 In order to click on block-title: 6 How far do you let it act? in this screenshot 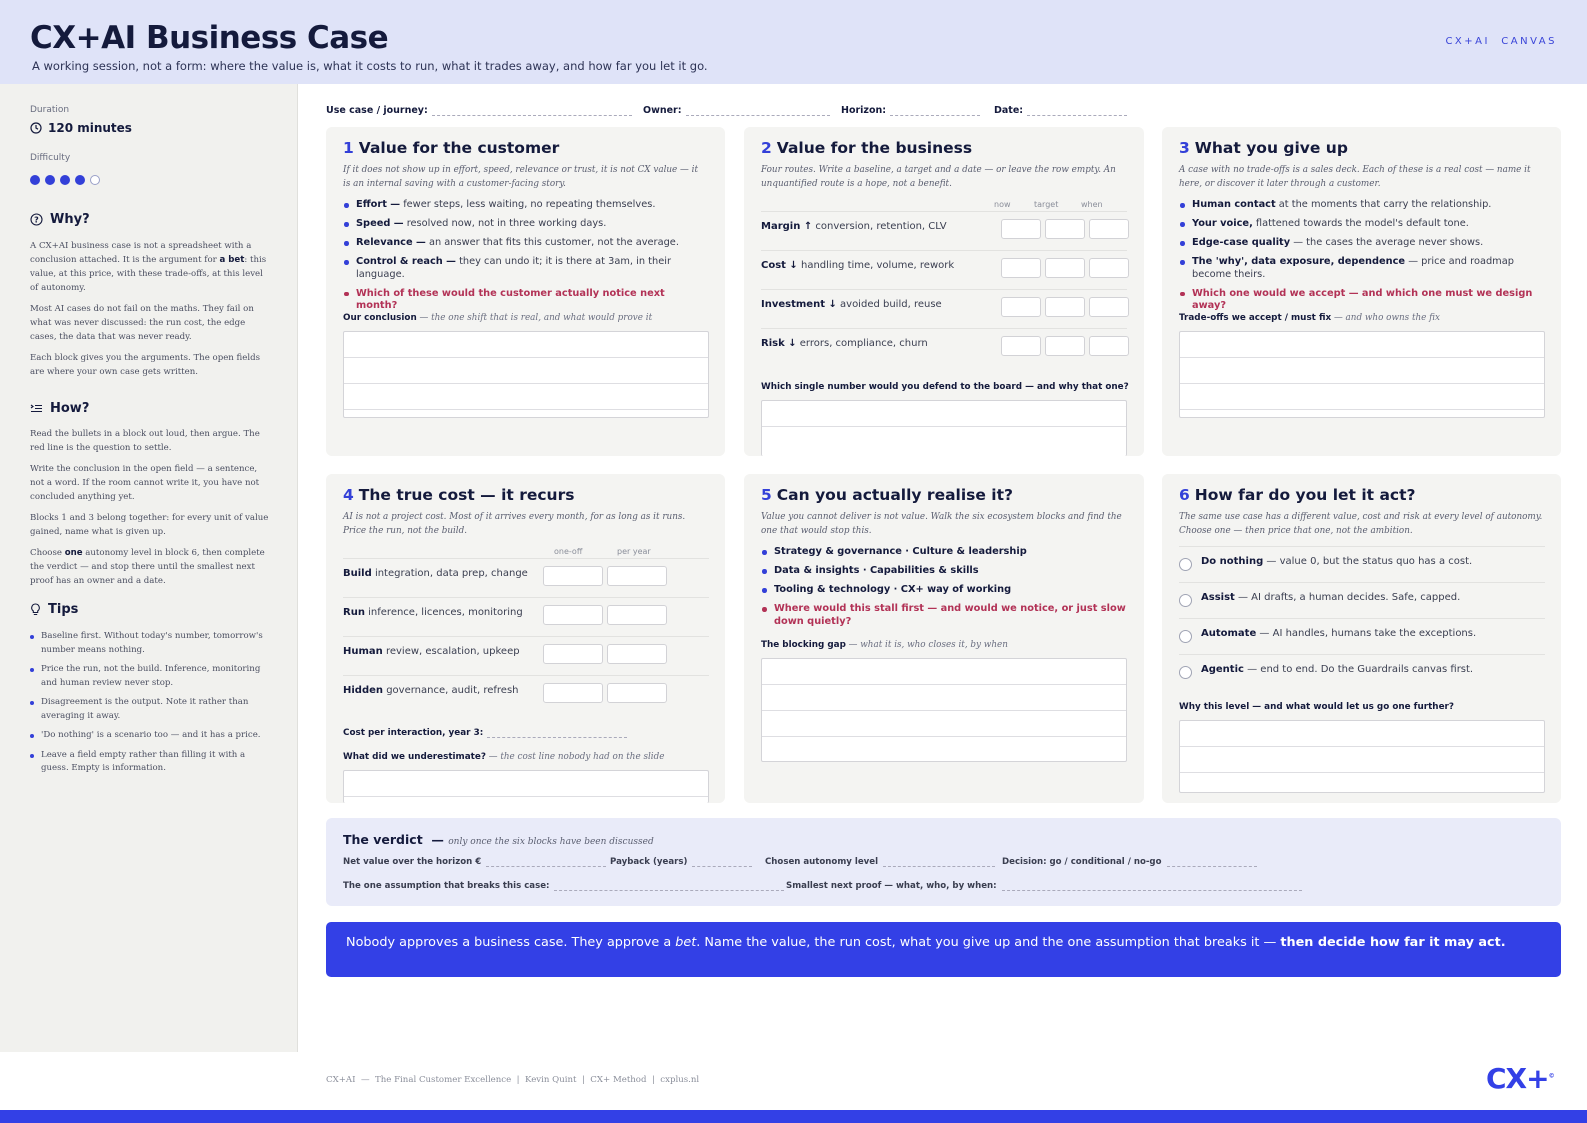, I will do `click(1297, 495)`.